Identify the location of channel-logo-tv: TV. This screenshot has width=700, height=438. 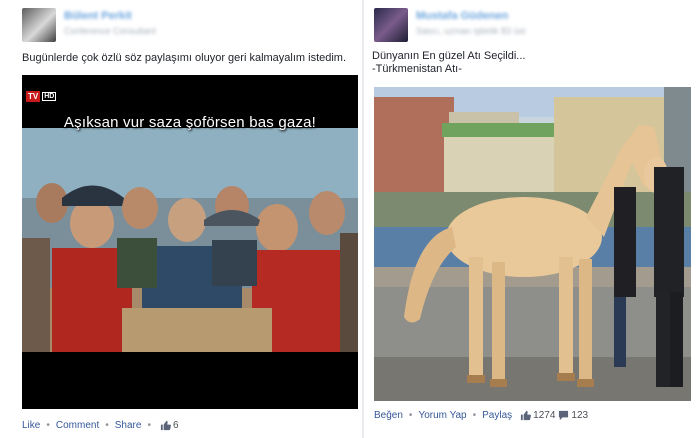
(33, 96).